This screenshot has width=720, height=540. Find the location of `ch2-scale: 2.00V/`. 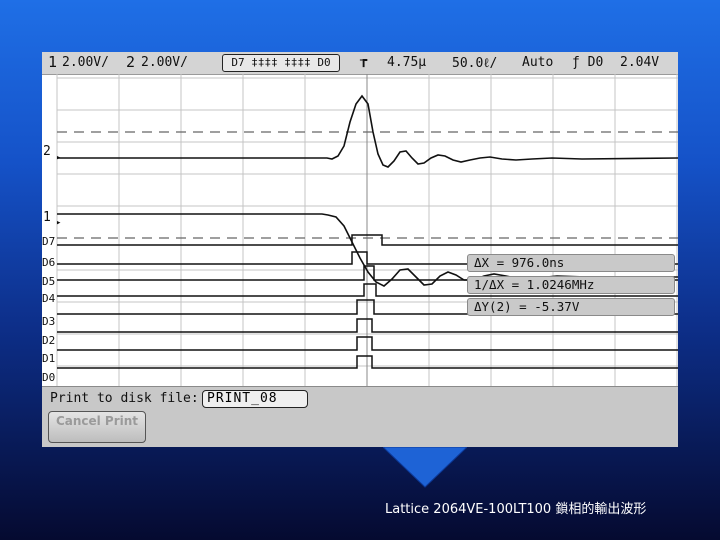

ch2-scale: 2.00V/ is located at coordinates (164, 62).